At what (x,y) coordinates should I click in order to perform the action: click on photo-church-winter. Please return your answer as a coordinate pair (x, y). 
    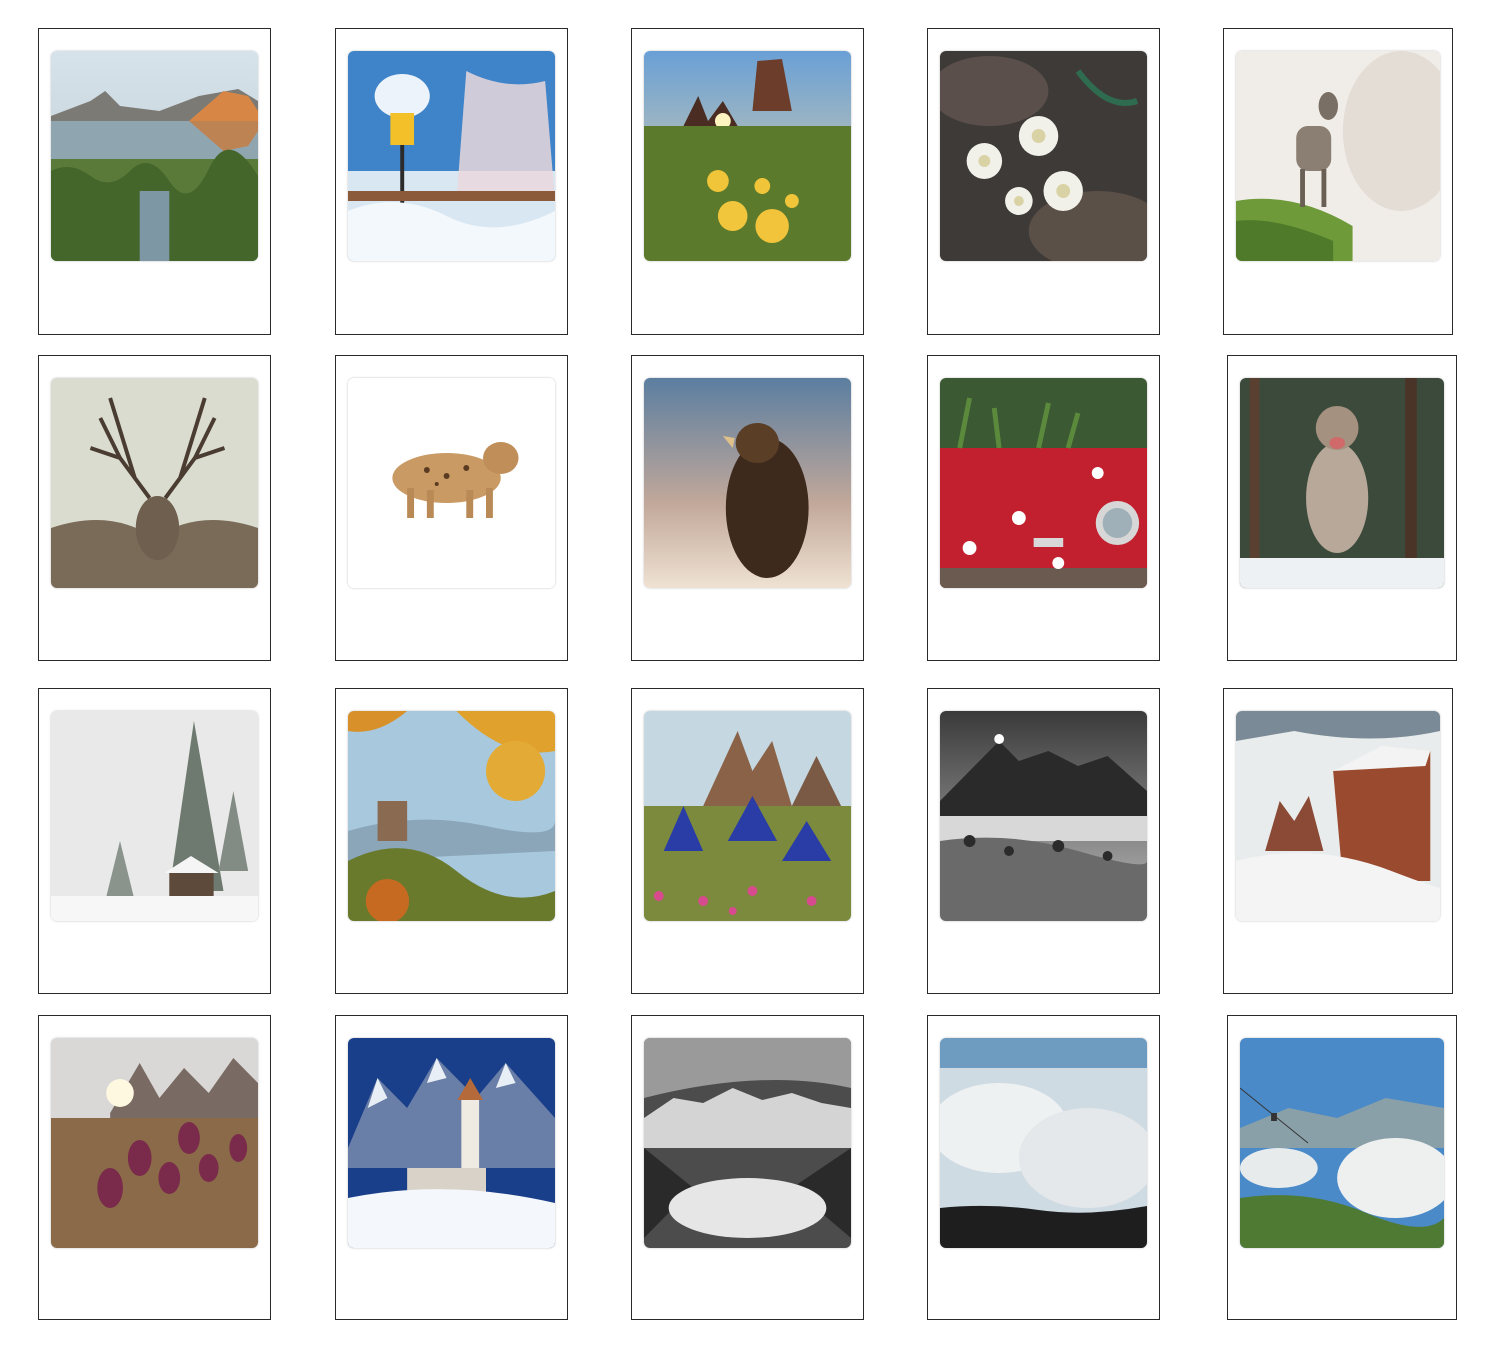
    Looking at the image, I should click on (451, 1143).